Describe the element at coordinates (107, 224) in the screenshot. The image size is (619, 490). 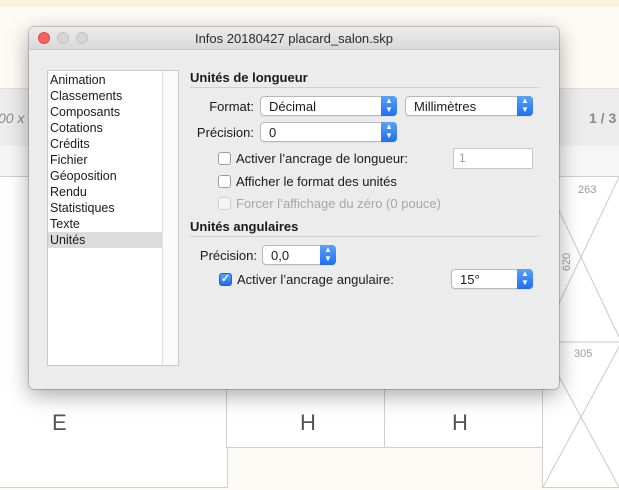
I see `category-item-texte: Texte` at that location.